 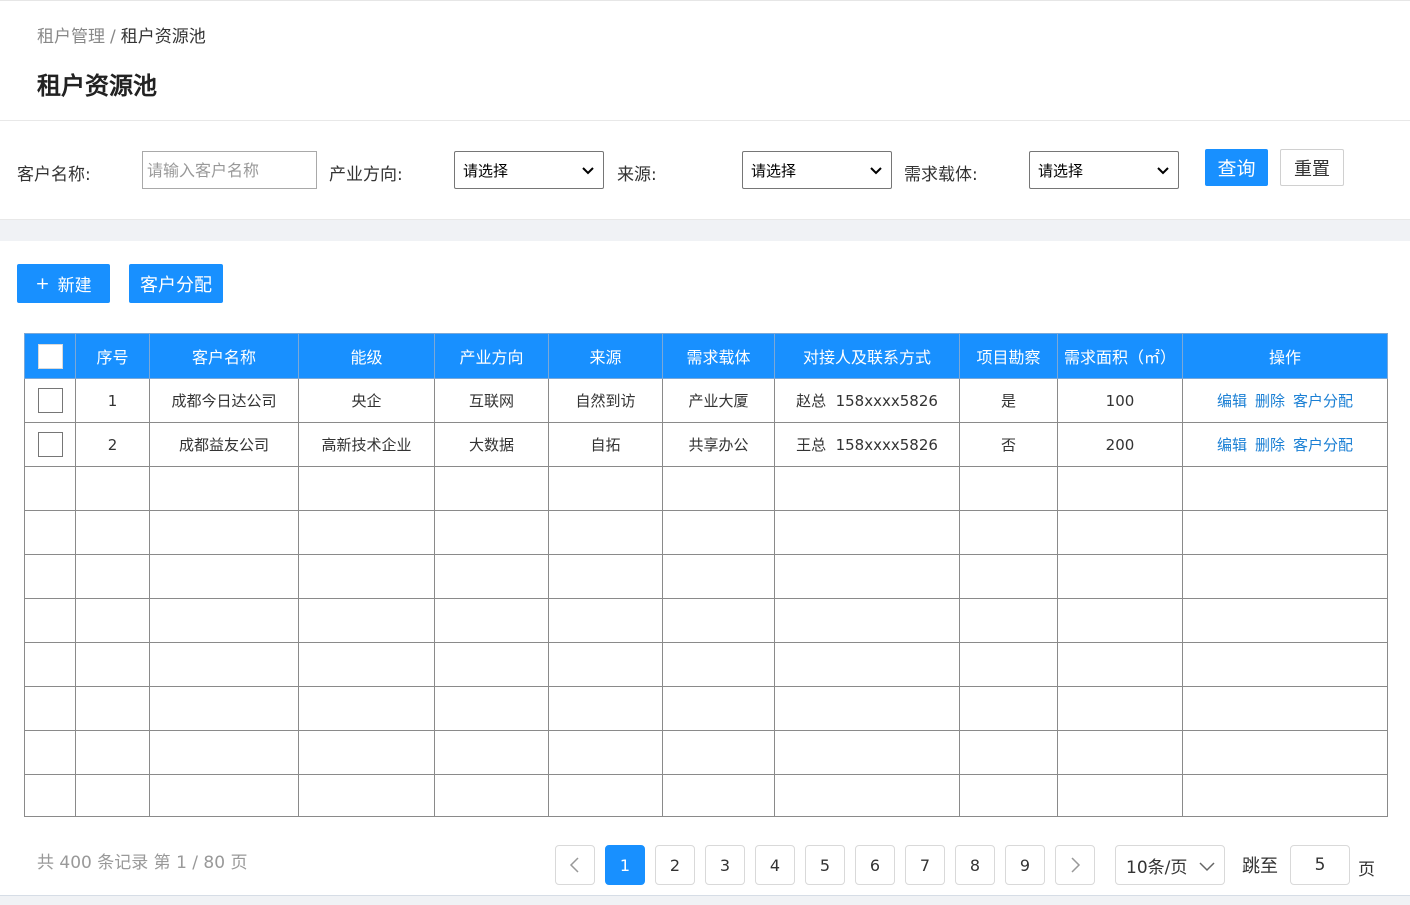 I want to click on source-select: 请选择, so click(x=817, y=170).